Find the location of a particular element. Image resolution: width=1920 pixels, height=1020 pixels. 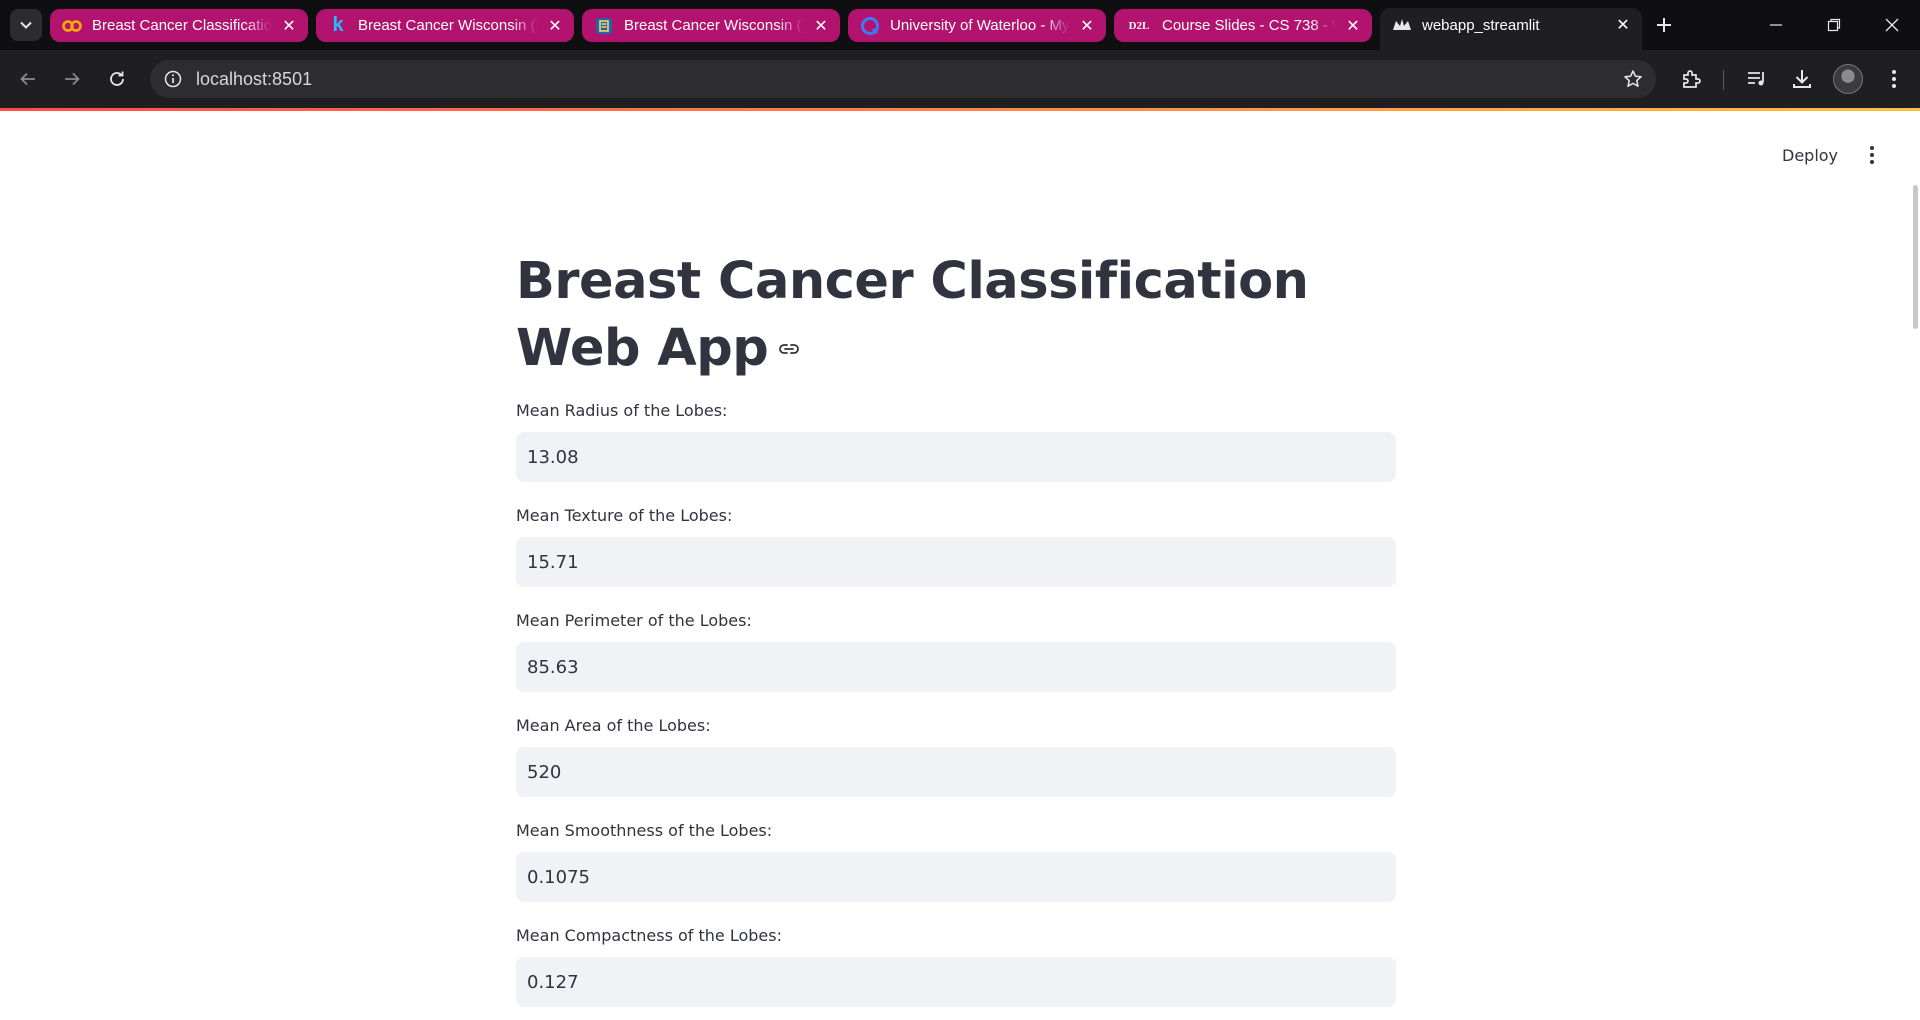

d2l-icon: D2L is located at coordinates (1139, 25).